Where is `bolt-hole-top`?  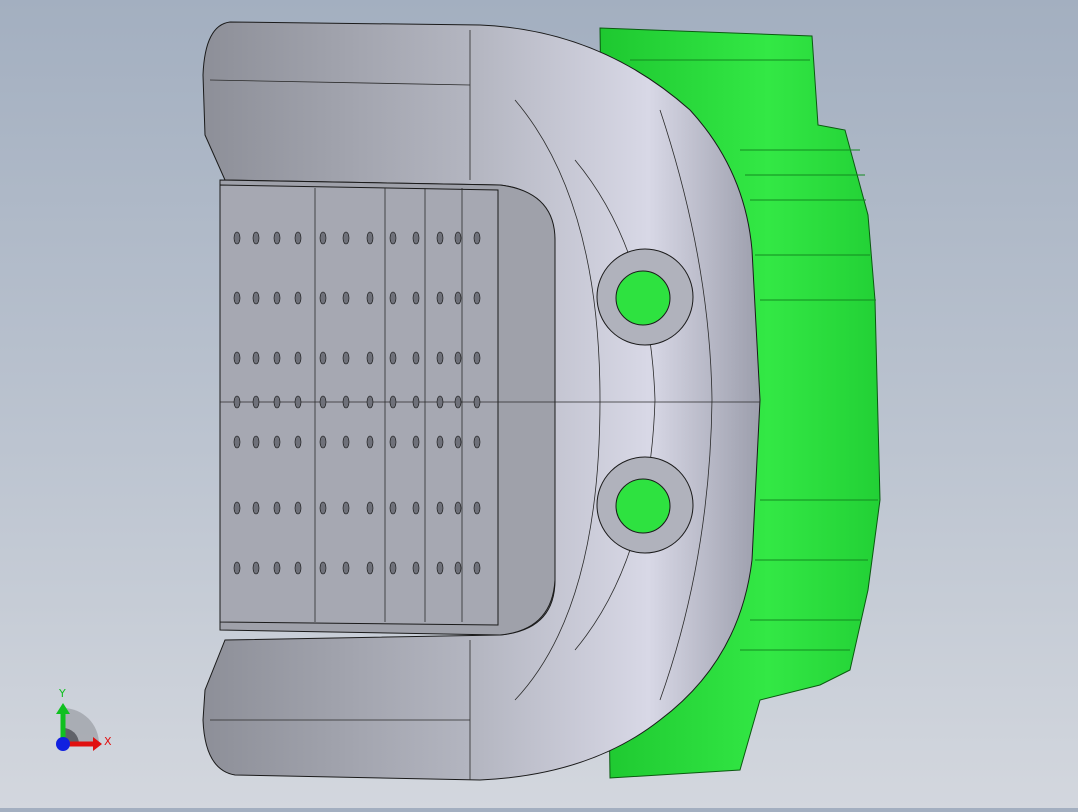
bolt-hole-top is located at coordinates (645, 297).